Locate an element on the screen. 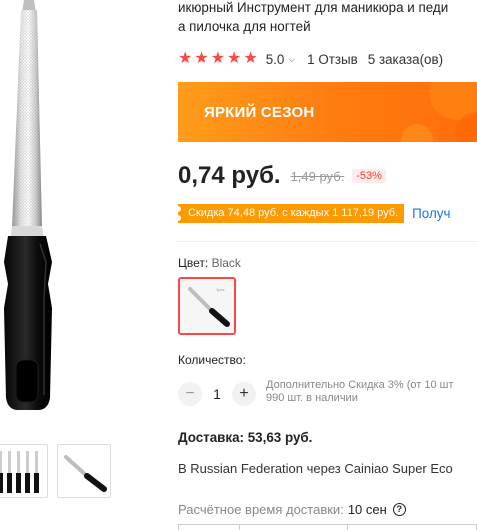 The width and height of the screenshot is (477, 530). current-price: 0,74 руб. is located at coordinates (229, 175).